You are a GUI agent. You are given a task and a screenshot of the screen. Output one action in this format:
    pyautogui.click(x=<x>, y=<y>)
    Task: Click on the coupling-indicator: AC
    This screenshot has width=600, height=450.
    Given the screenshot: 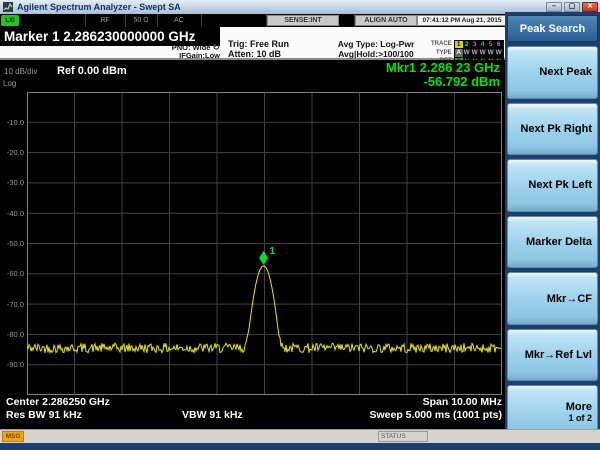 What is the action you would take?
    pyautogui.click(x=180, y=20)
    